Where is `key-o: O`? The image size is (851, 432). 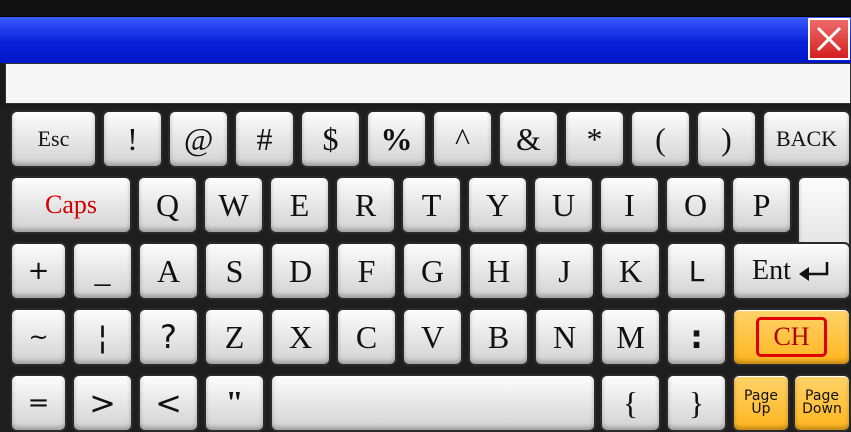
key-o: O is located at coordinates (695, 205).